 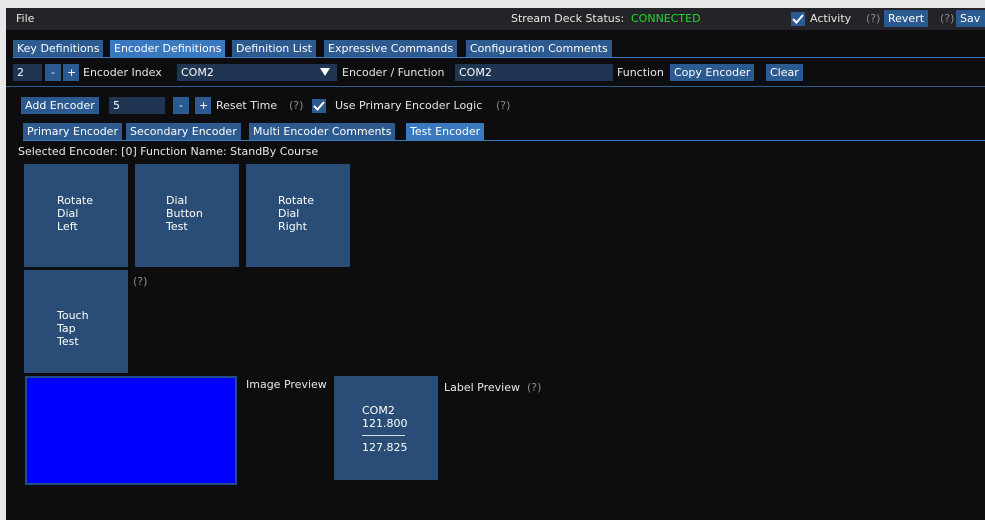 I want to click on label-preview-line2: 121.800, so click(x=385, y=423).